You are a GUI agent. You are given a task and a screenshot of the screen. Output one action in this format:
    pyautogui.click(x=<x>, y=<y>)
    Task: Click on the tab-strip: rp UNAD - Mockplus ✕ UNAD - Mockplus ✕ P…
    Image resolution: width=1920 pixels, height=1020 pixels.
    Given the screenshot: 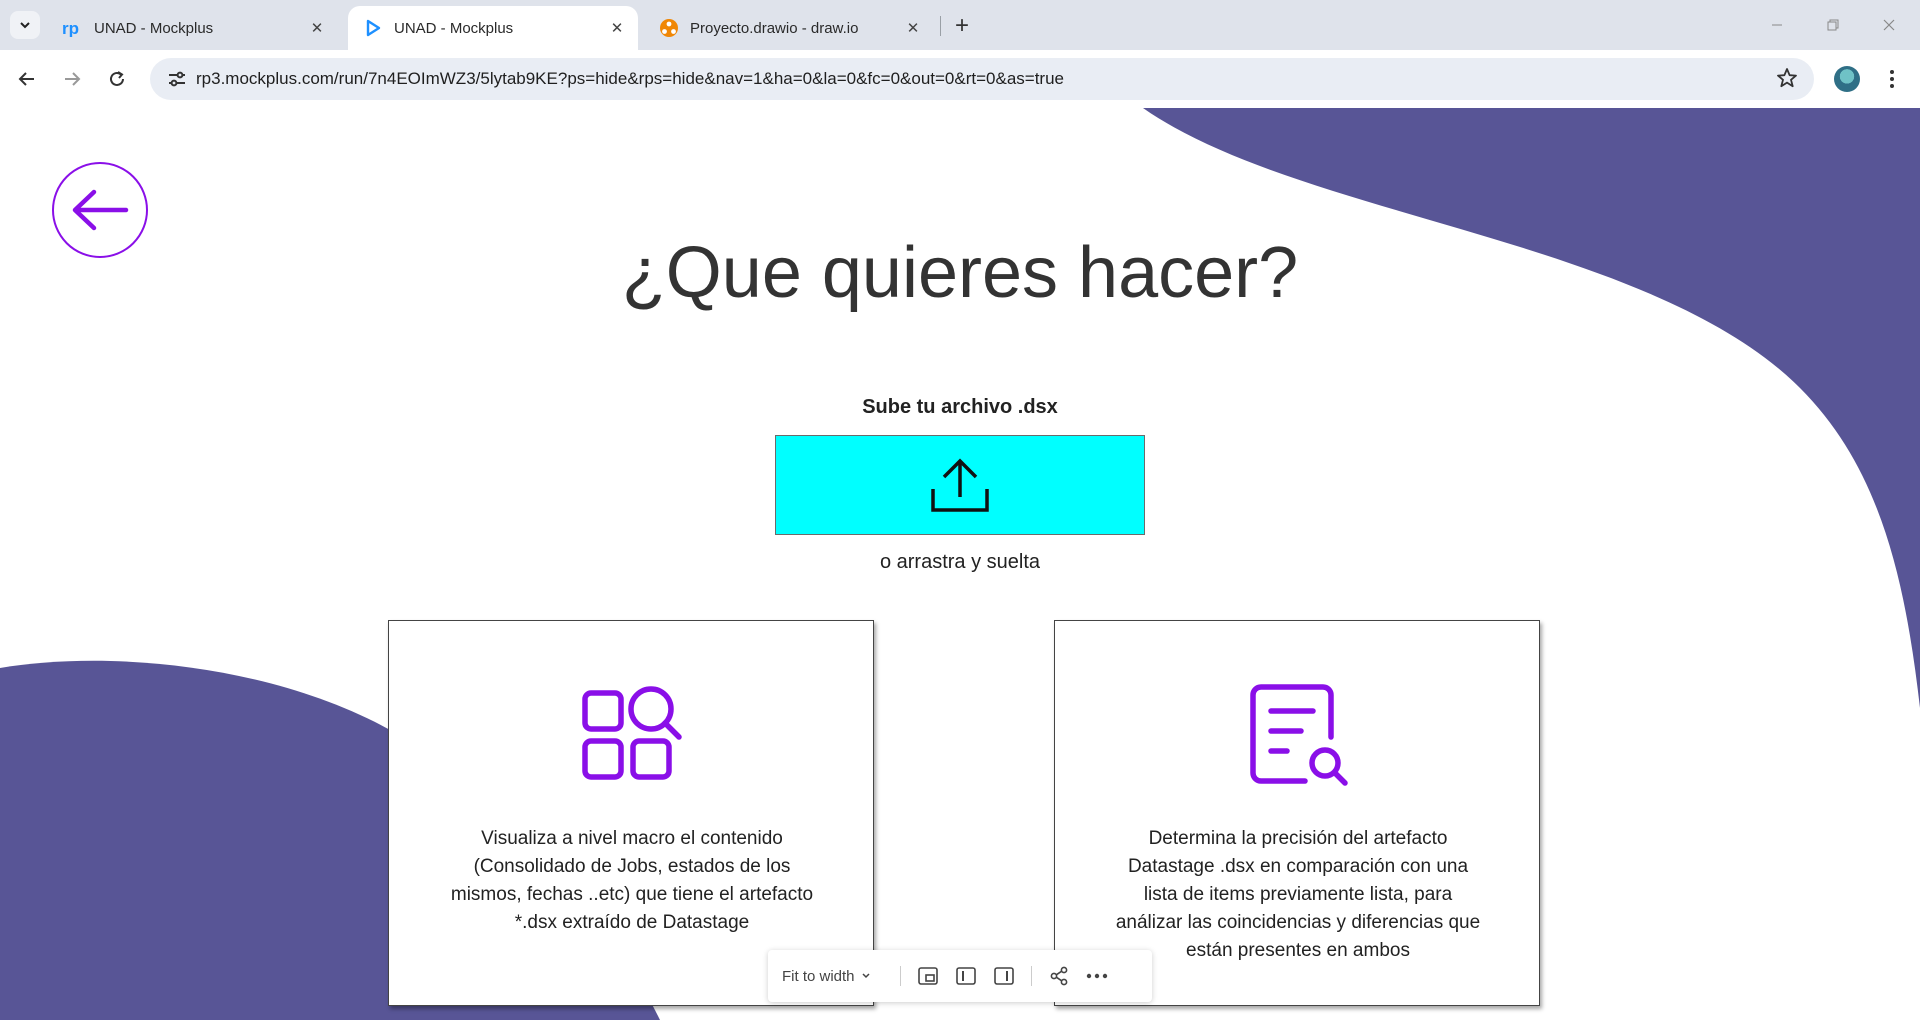 What is the action you would take?
    pyautogui.click(x=960, y=25)
    